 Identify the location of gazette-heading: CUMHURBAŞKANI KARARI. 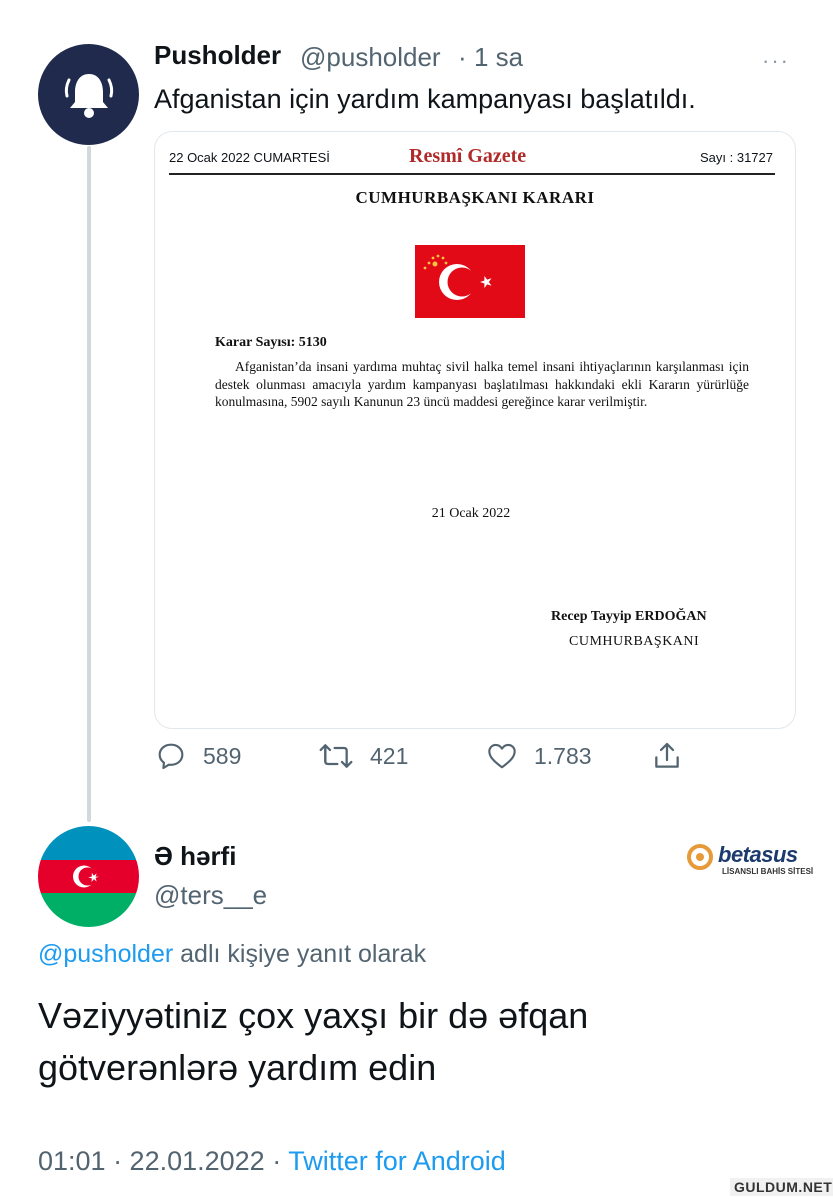
(475, 197).